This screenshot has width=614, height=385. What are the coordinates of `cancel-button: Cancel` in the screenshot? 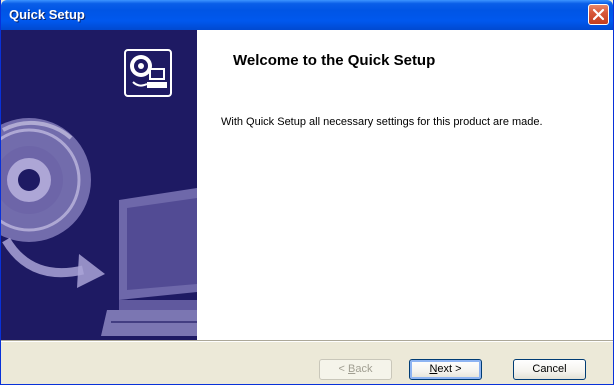 It's located at (549, 369).